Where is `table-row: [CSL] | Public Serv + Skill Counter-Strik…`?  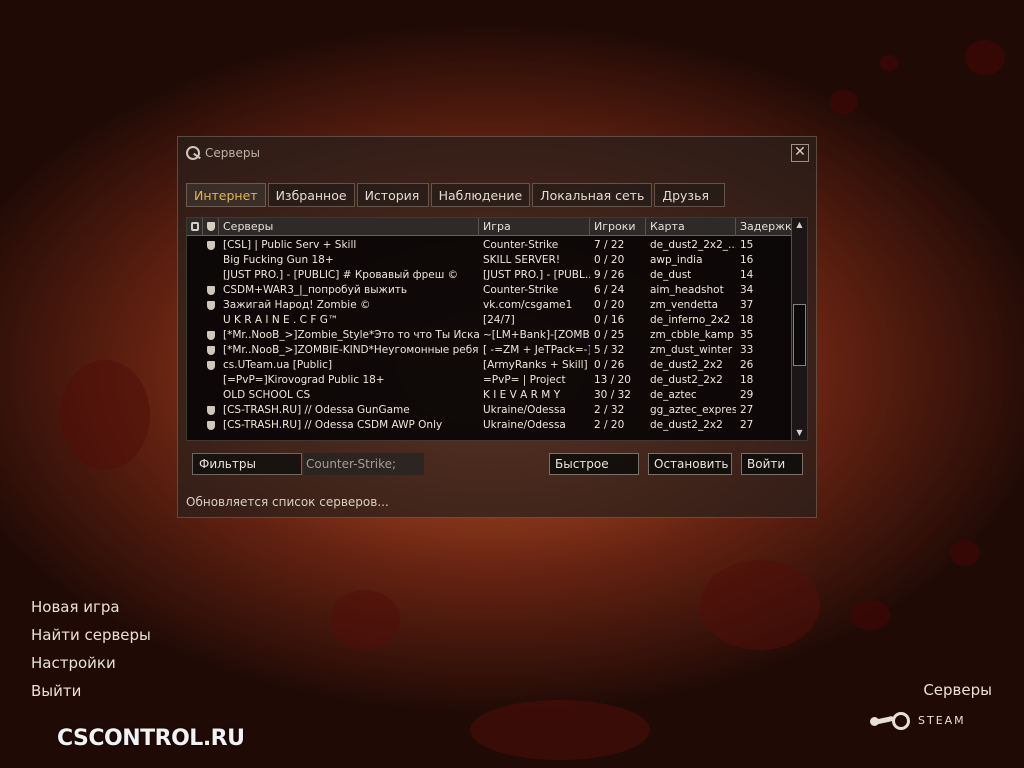 table-row: [CSL] | Public Serv + Skill Counter-Strik… is located at coordinates (489, 245).